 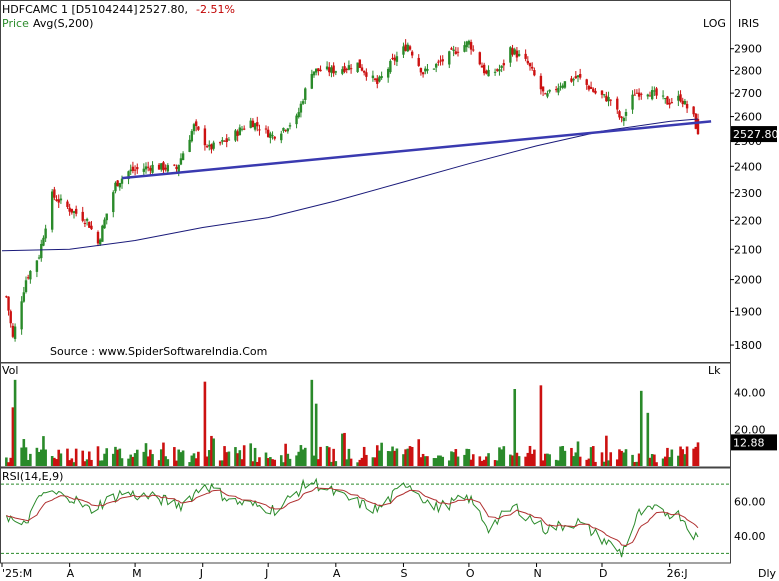 I want to click on log-label: LOG, so click(x=714, y=23).